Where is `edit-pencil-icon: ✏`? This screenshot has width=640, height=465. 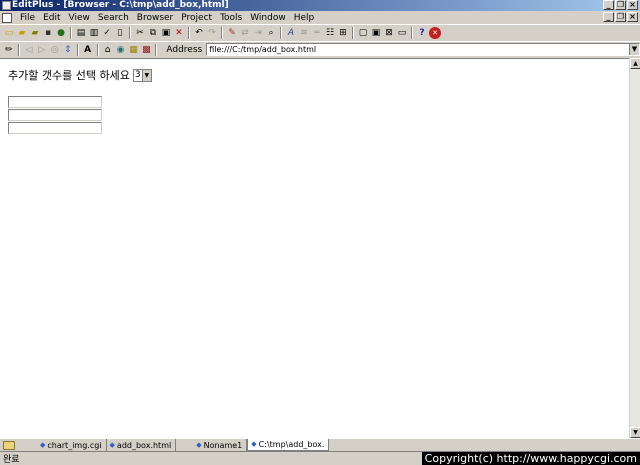
edit-pencil-icon: ✏ is located at coordinates (9, 50).